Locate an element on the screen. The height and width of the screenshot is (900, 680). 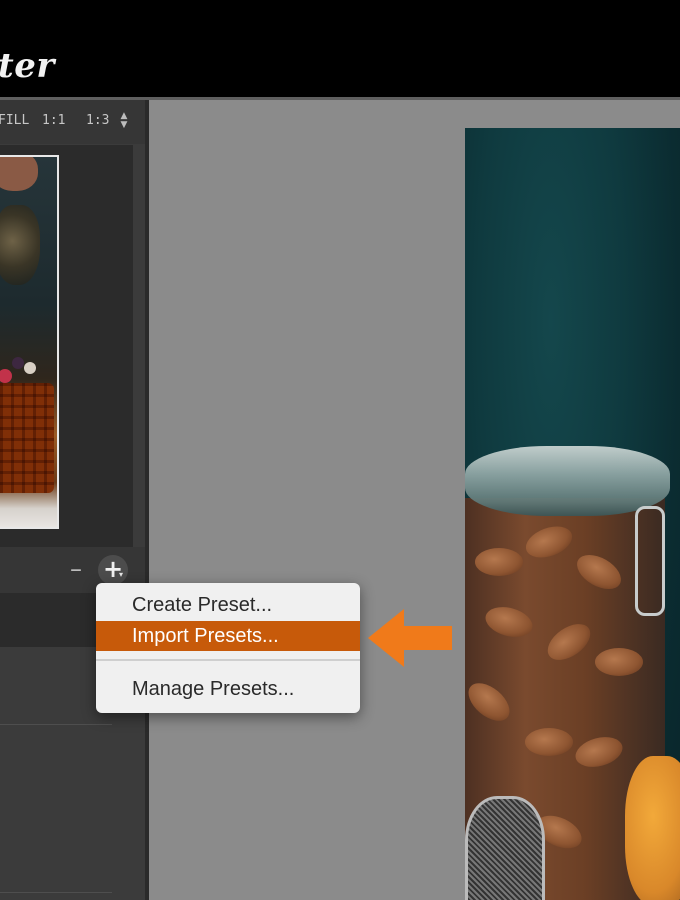
menu-separator is located at coordinates (228, 660).